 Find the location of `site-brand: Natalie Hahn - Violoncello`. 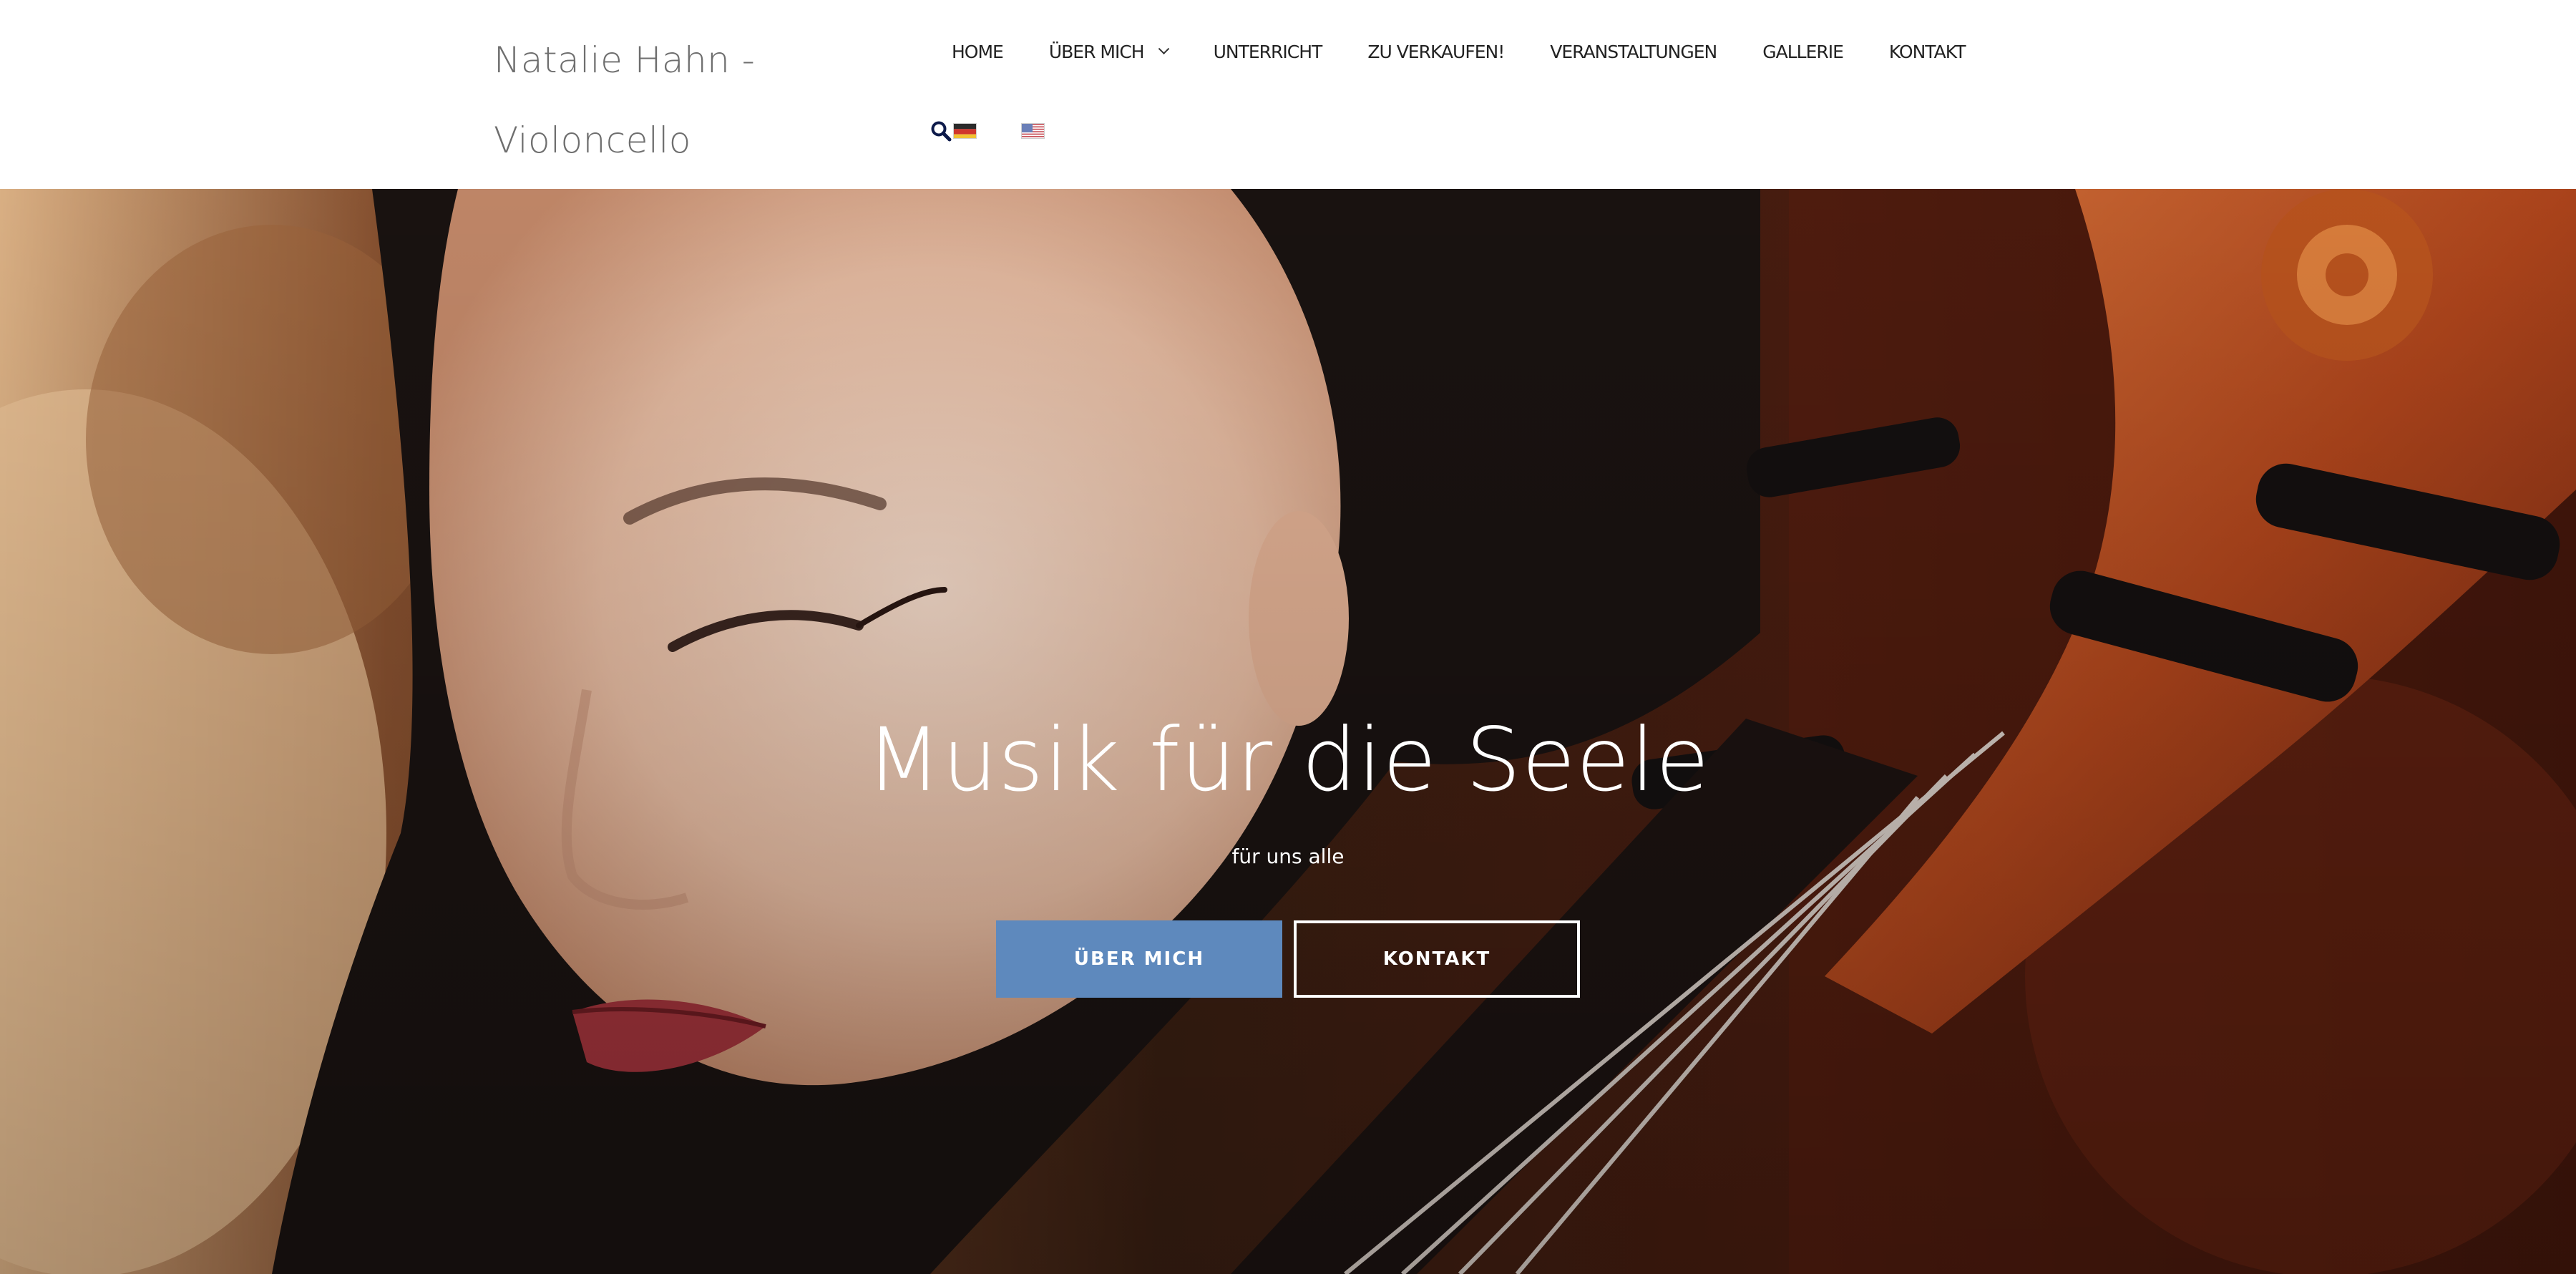

site-brand: Natalie Hahn - Violoncello is located at coordinates (694, 100).